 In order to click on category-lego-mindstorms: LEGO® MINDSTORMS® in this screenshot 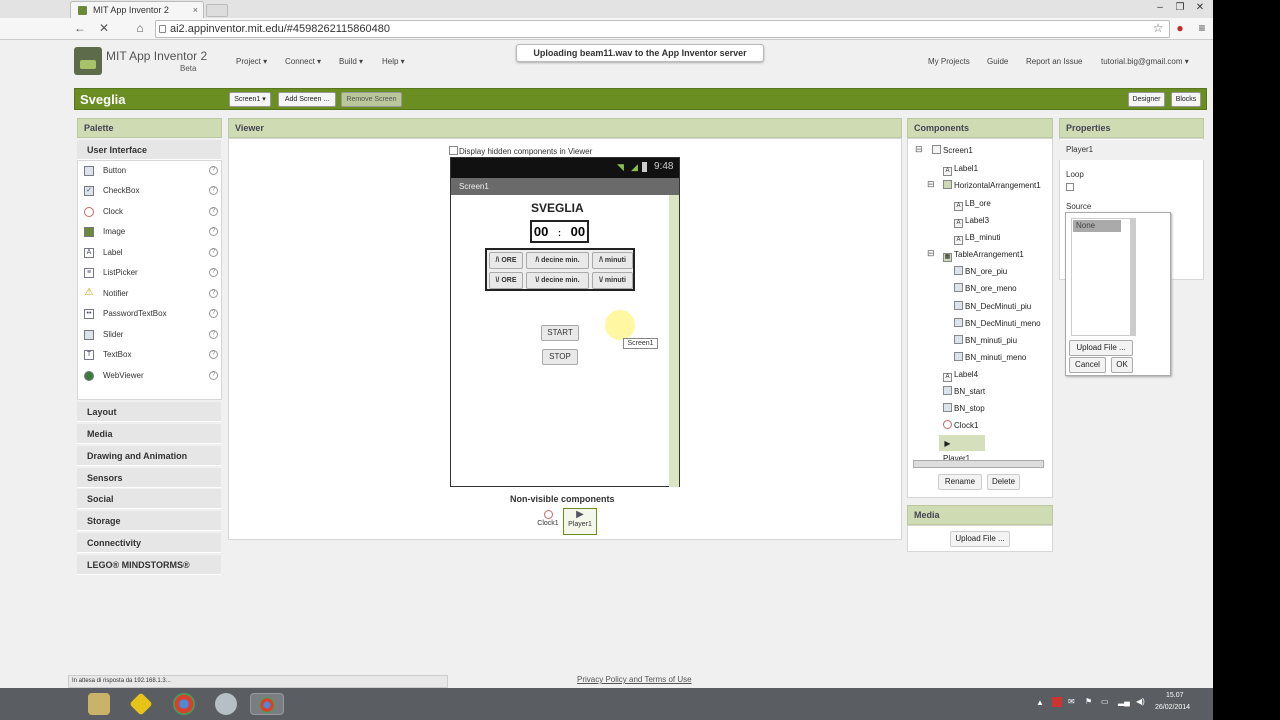, I will do `click(149, 565)`.